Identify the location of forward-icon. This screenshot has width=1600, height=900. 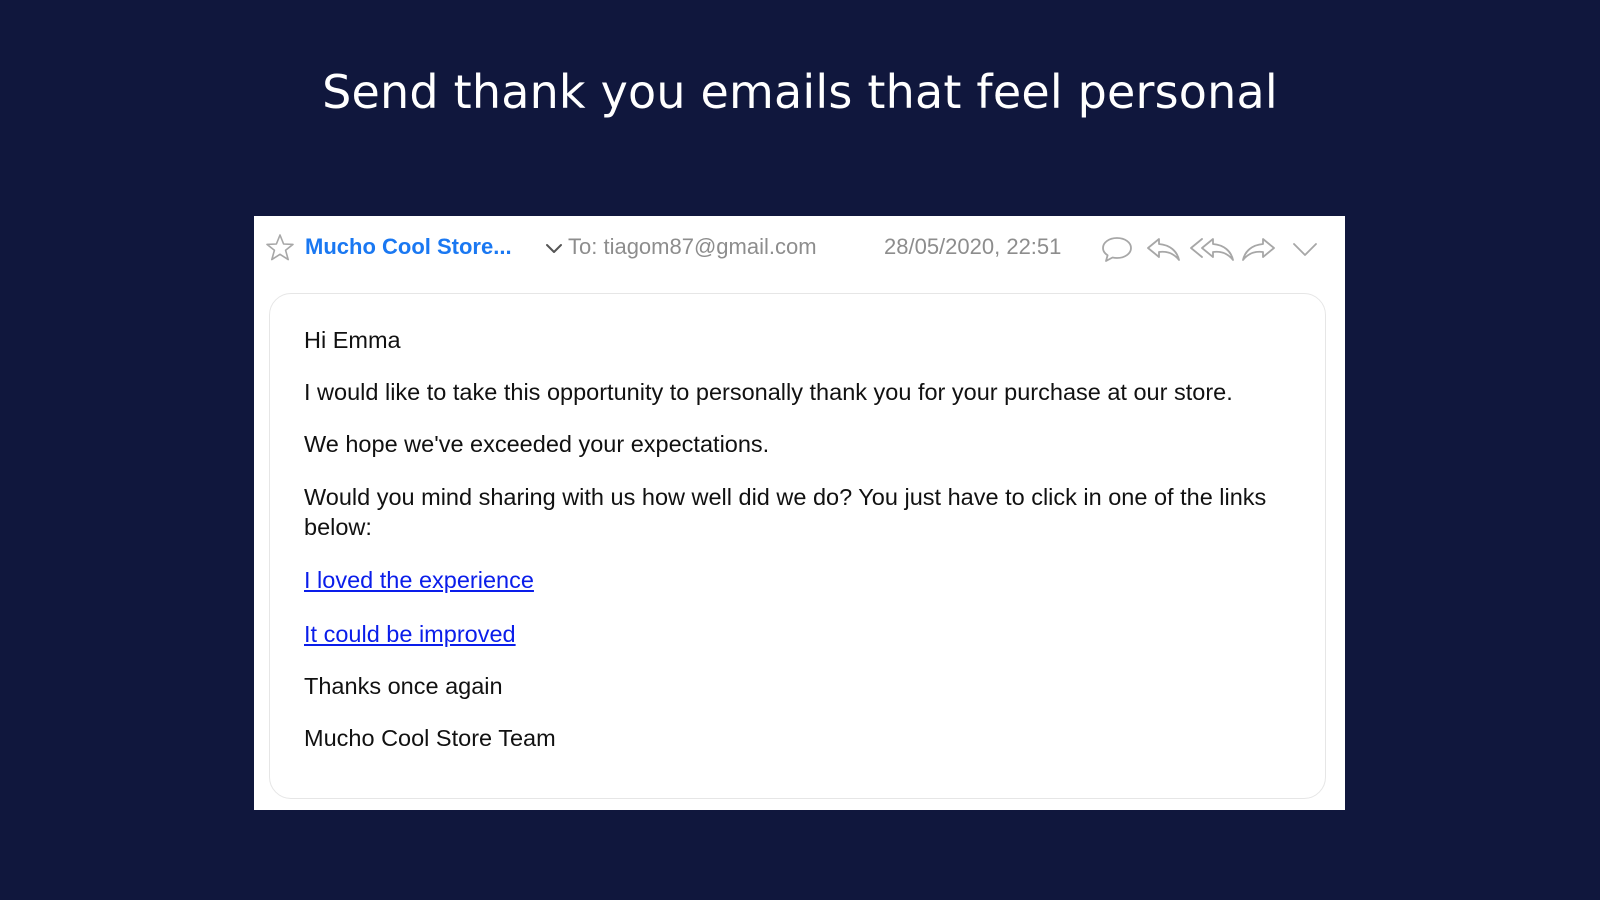
(1259, 249).